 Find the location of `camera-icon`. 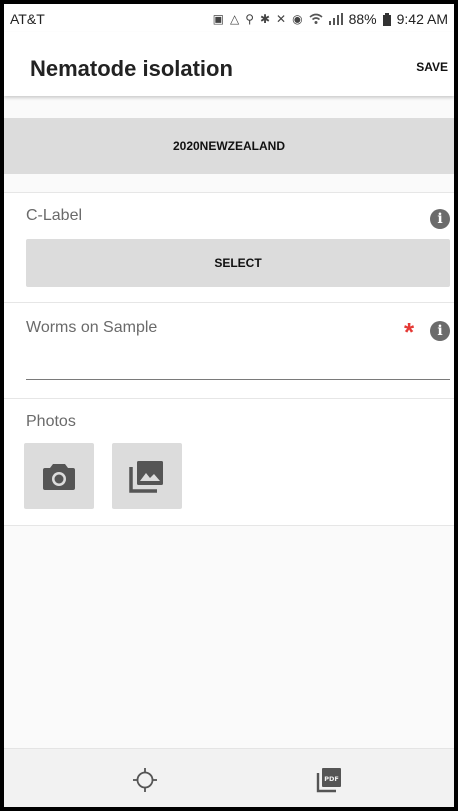

camera-icon is located at coordinates (59, 477).